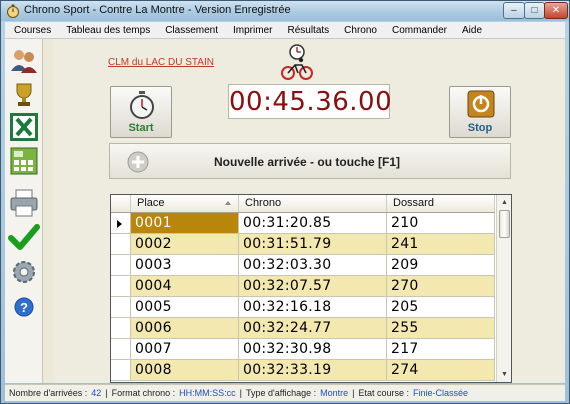 This screenshot has height=404, width=570. What do you see at coordinates (24, 272) in the screenshot?
I see `settings-gear-icon` at bounding box center [24, 272].